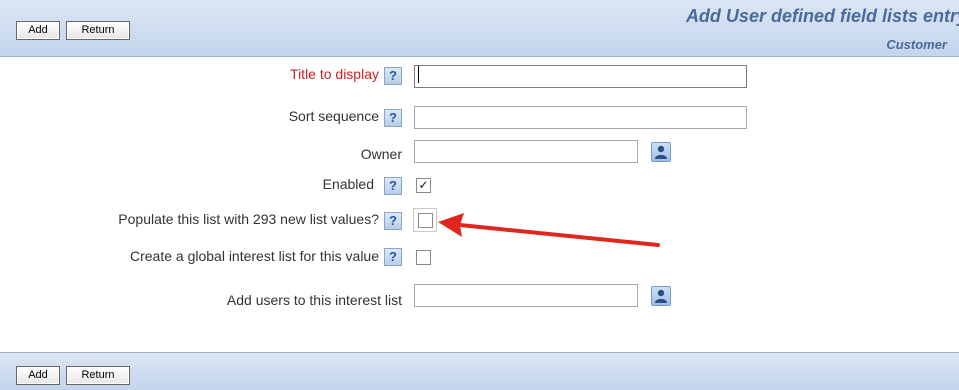 This screenshot has width=959, height=390. Describe the element at coordinates (381, 154) in the screenshot. I see `owner-label: Owner` at that location.